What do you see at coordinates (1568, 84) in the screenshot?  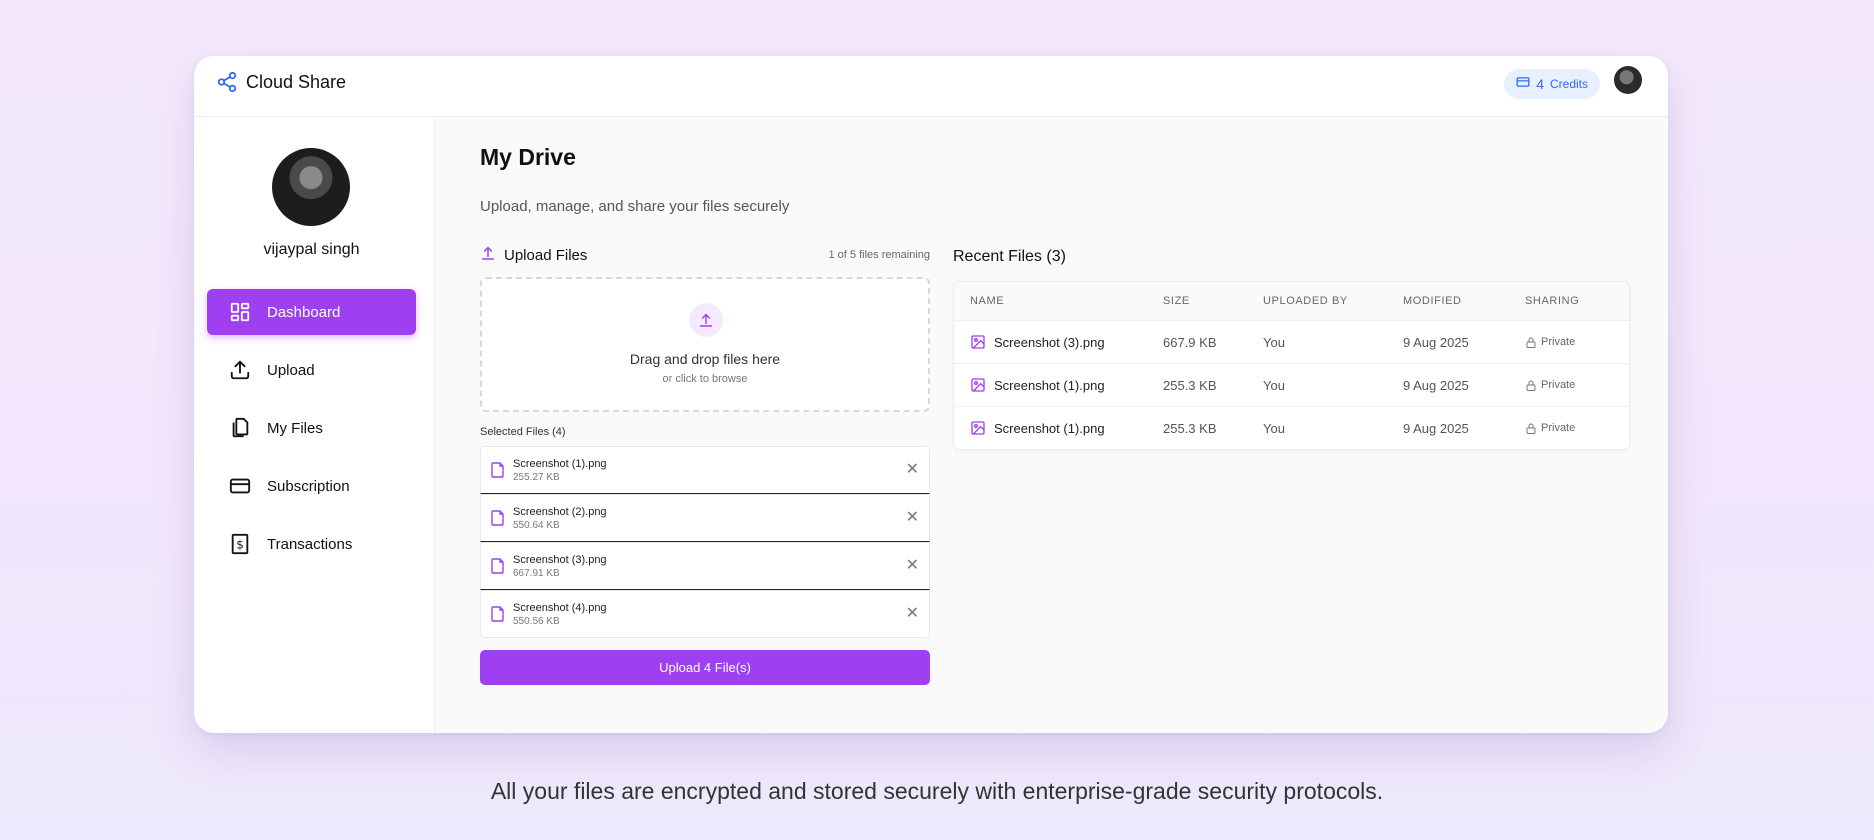 I see `credits-label: Credits` at bounding box center [1568, 84].